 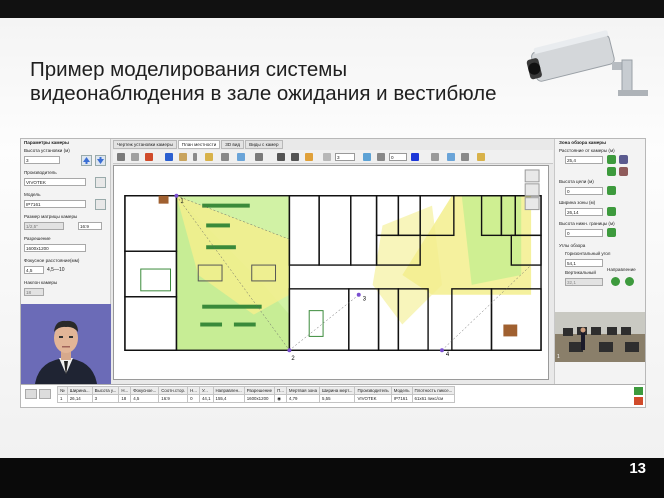 What do you see at coordinates (79, 398) in the screenshot?
I see `cell: 26,14` at bounding box center [79, 398].